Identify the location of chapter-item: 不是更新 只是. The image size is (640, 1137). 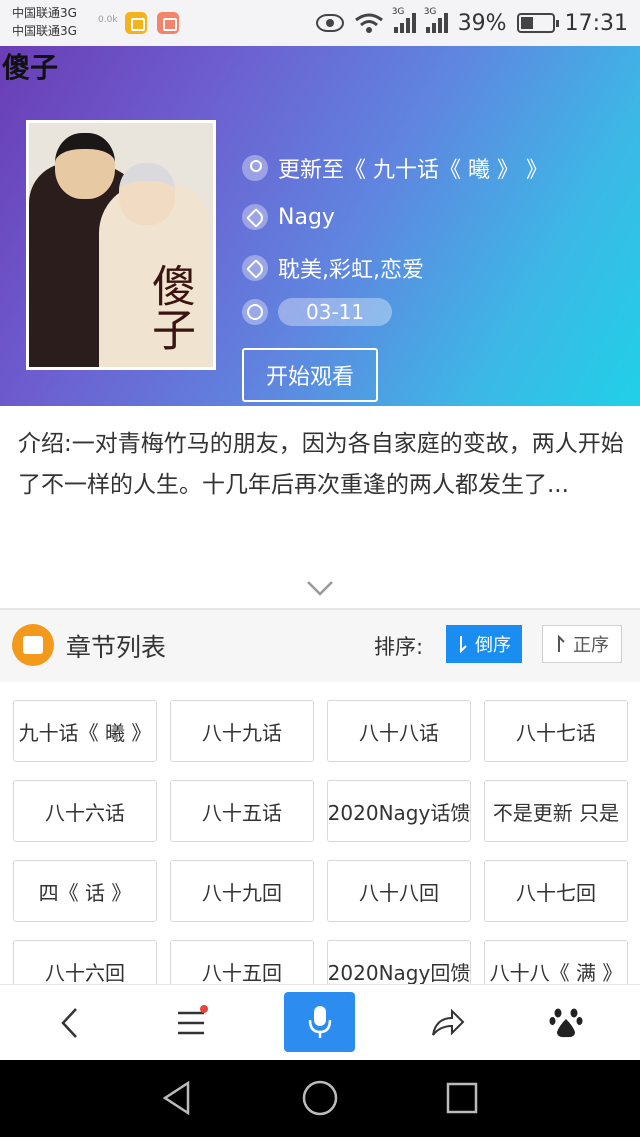
(556, 811).